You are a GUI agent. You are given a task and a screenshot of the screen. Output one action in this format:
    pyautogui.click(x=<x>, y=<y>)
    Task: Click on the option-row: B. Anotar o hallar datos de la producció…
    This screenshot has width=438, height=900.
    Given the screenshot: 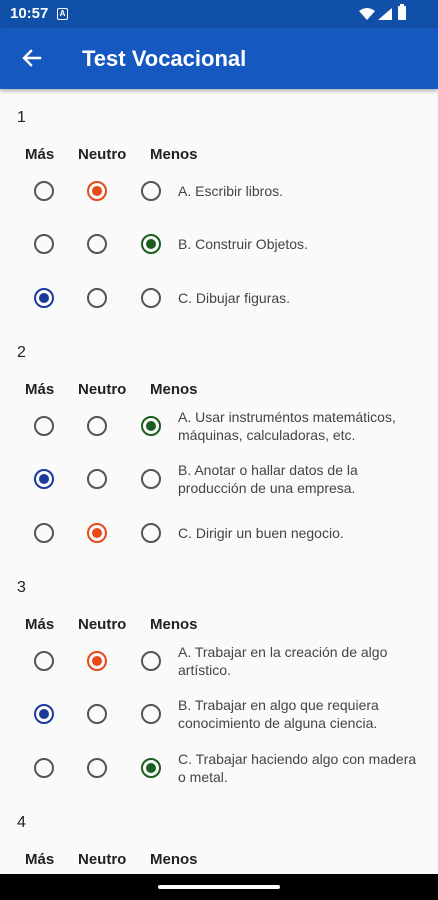 What is the action you would take?
    pyautogui.click(x=219, y=479)
    